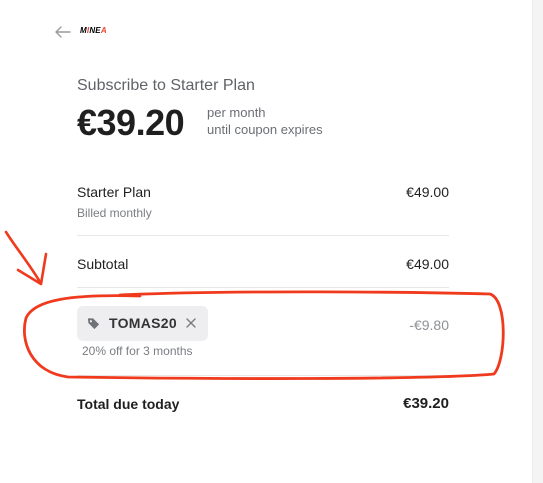 The image size is (543, 483). I want to click on annotation-arrowhead, so click(32, 269).